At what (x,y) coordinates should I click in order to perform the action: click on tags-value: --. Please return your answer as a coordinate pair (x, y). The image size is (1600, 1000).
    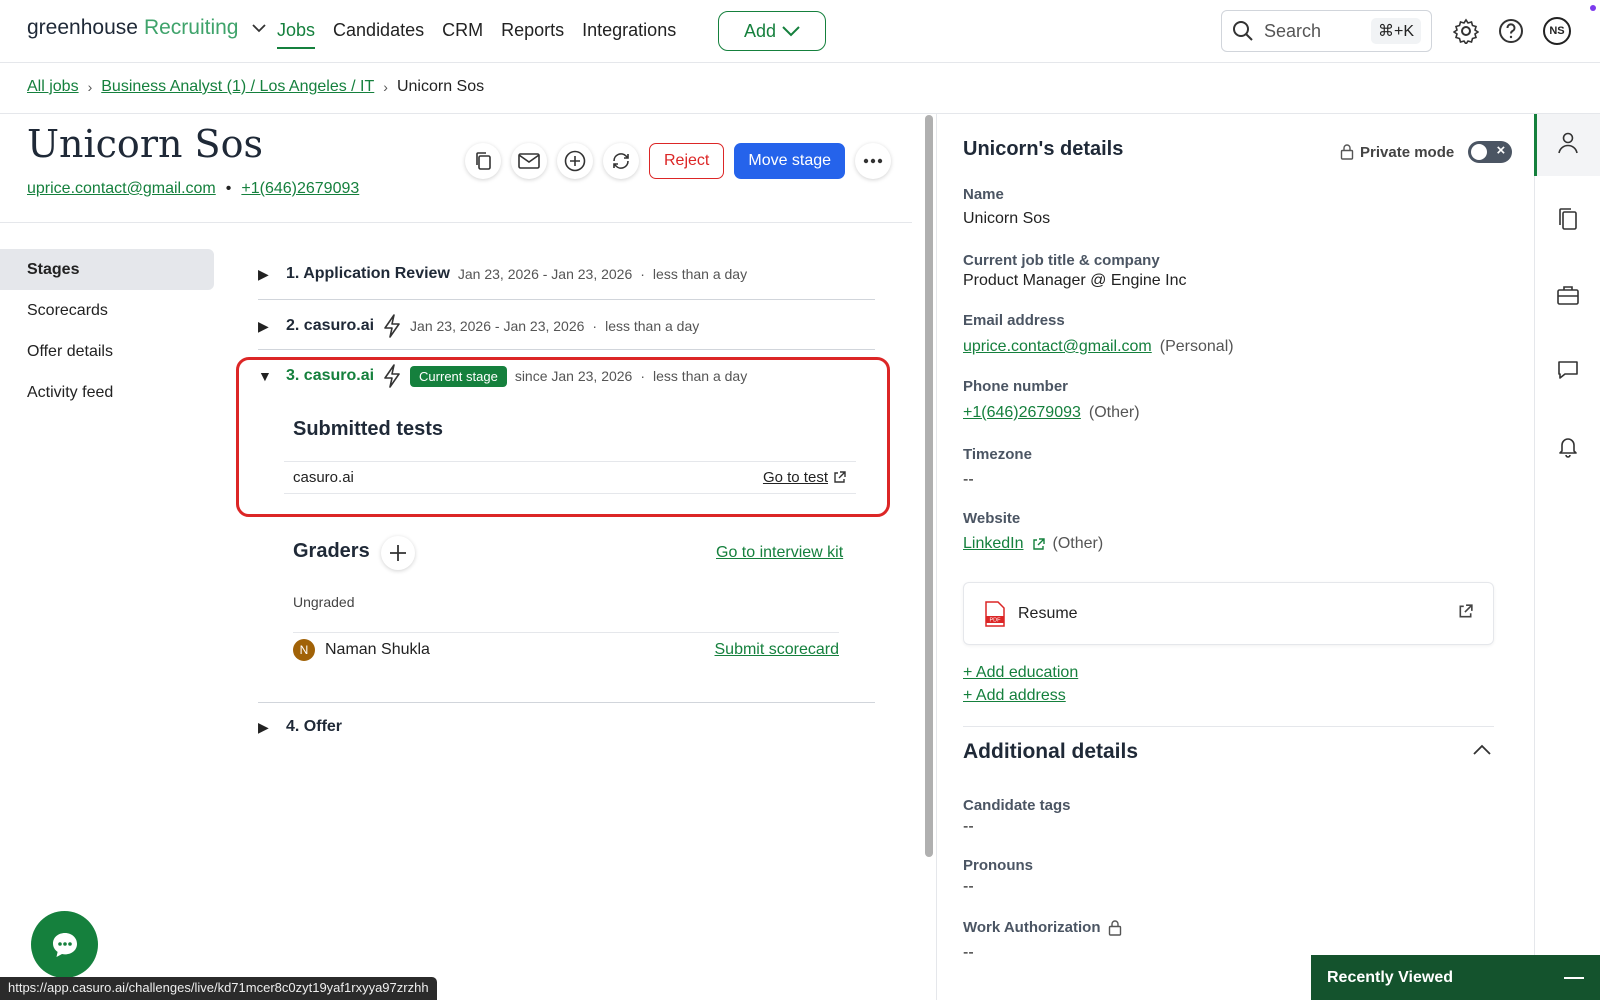
    Looking at the image, I should click on (968, 827).